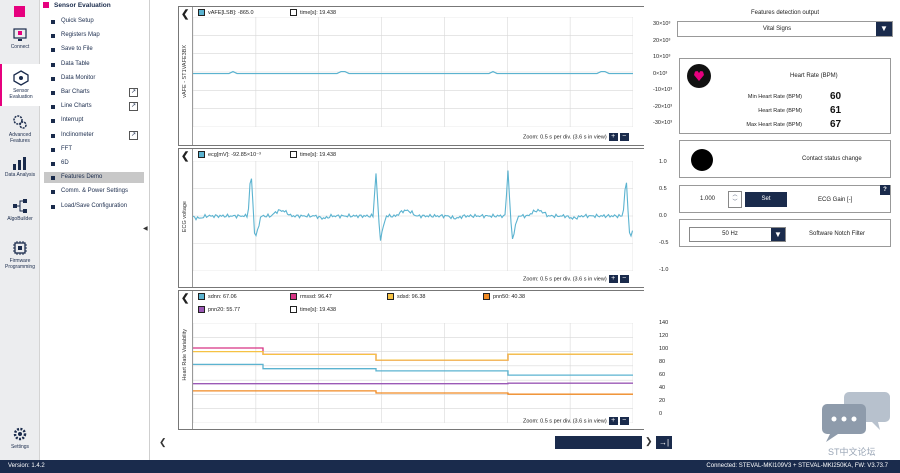 This screenshot has height=473, width=900. Describe the element at coordinates (20, 39) in the screenshot. I see `rail-item-connect: Connect` at that location.